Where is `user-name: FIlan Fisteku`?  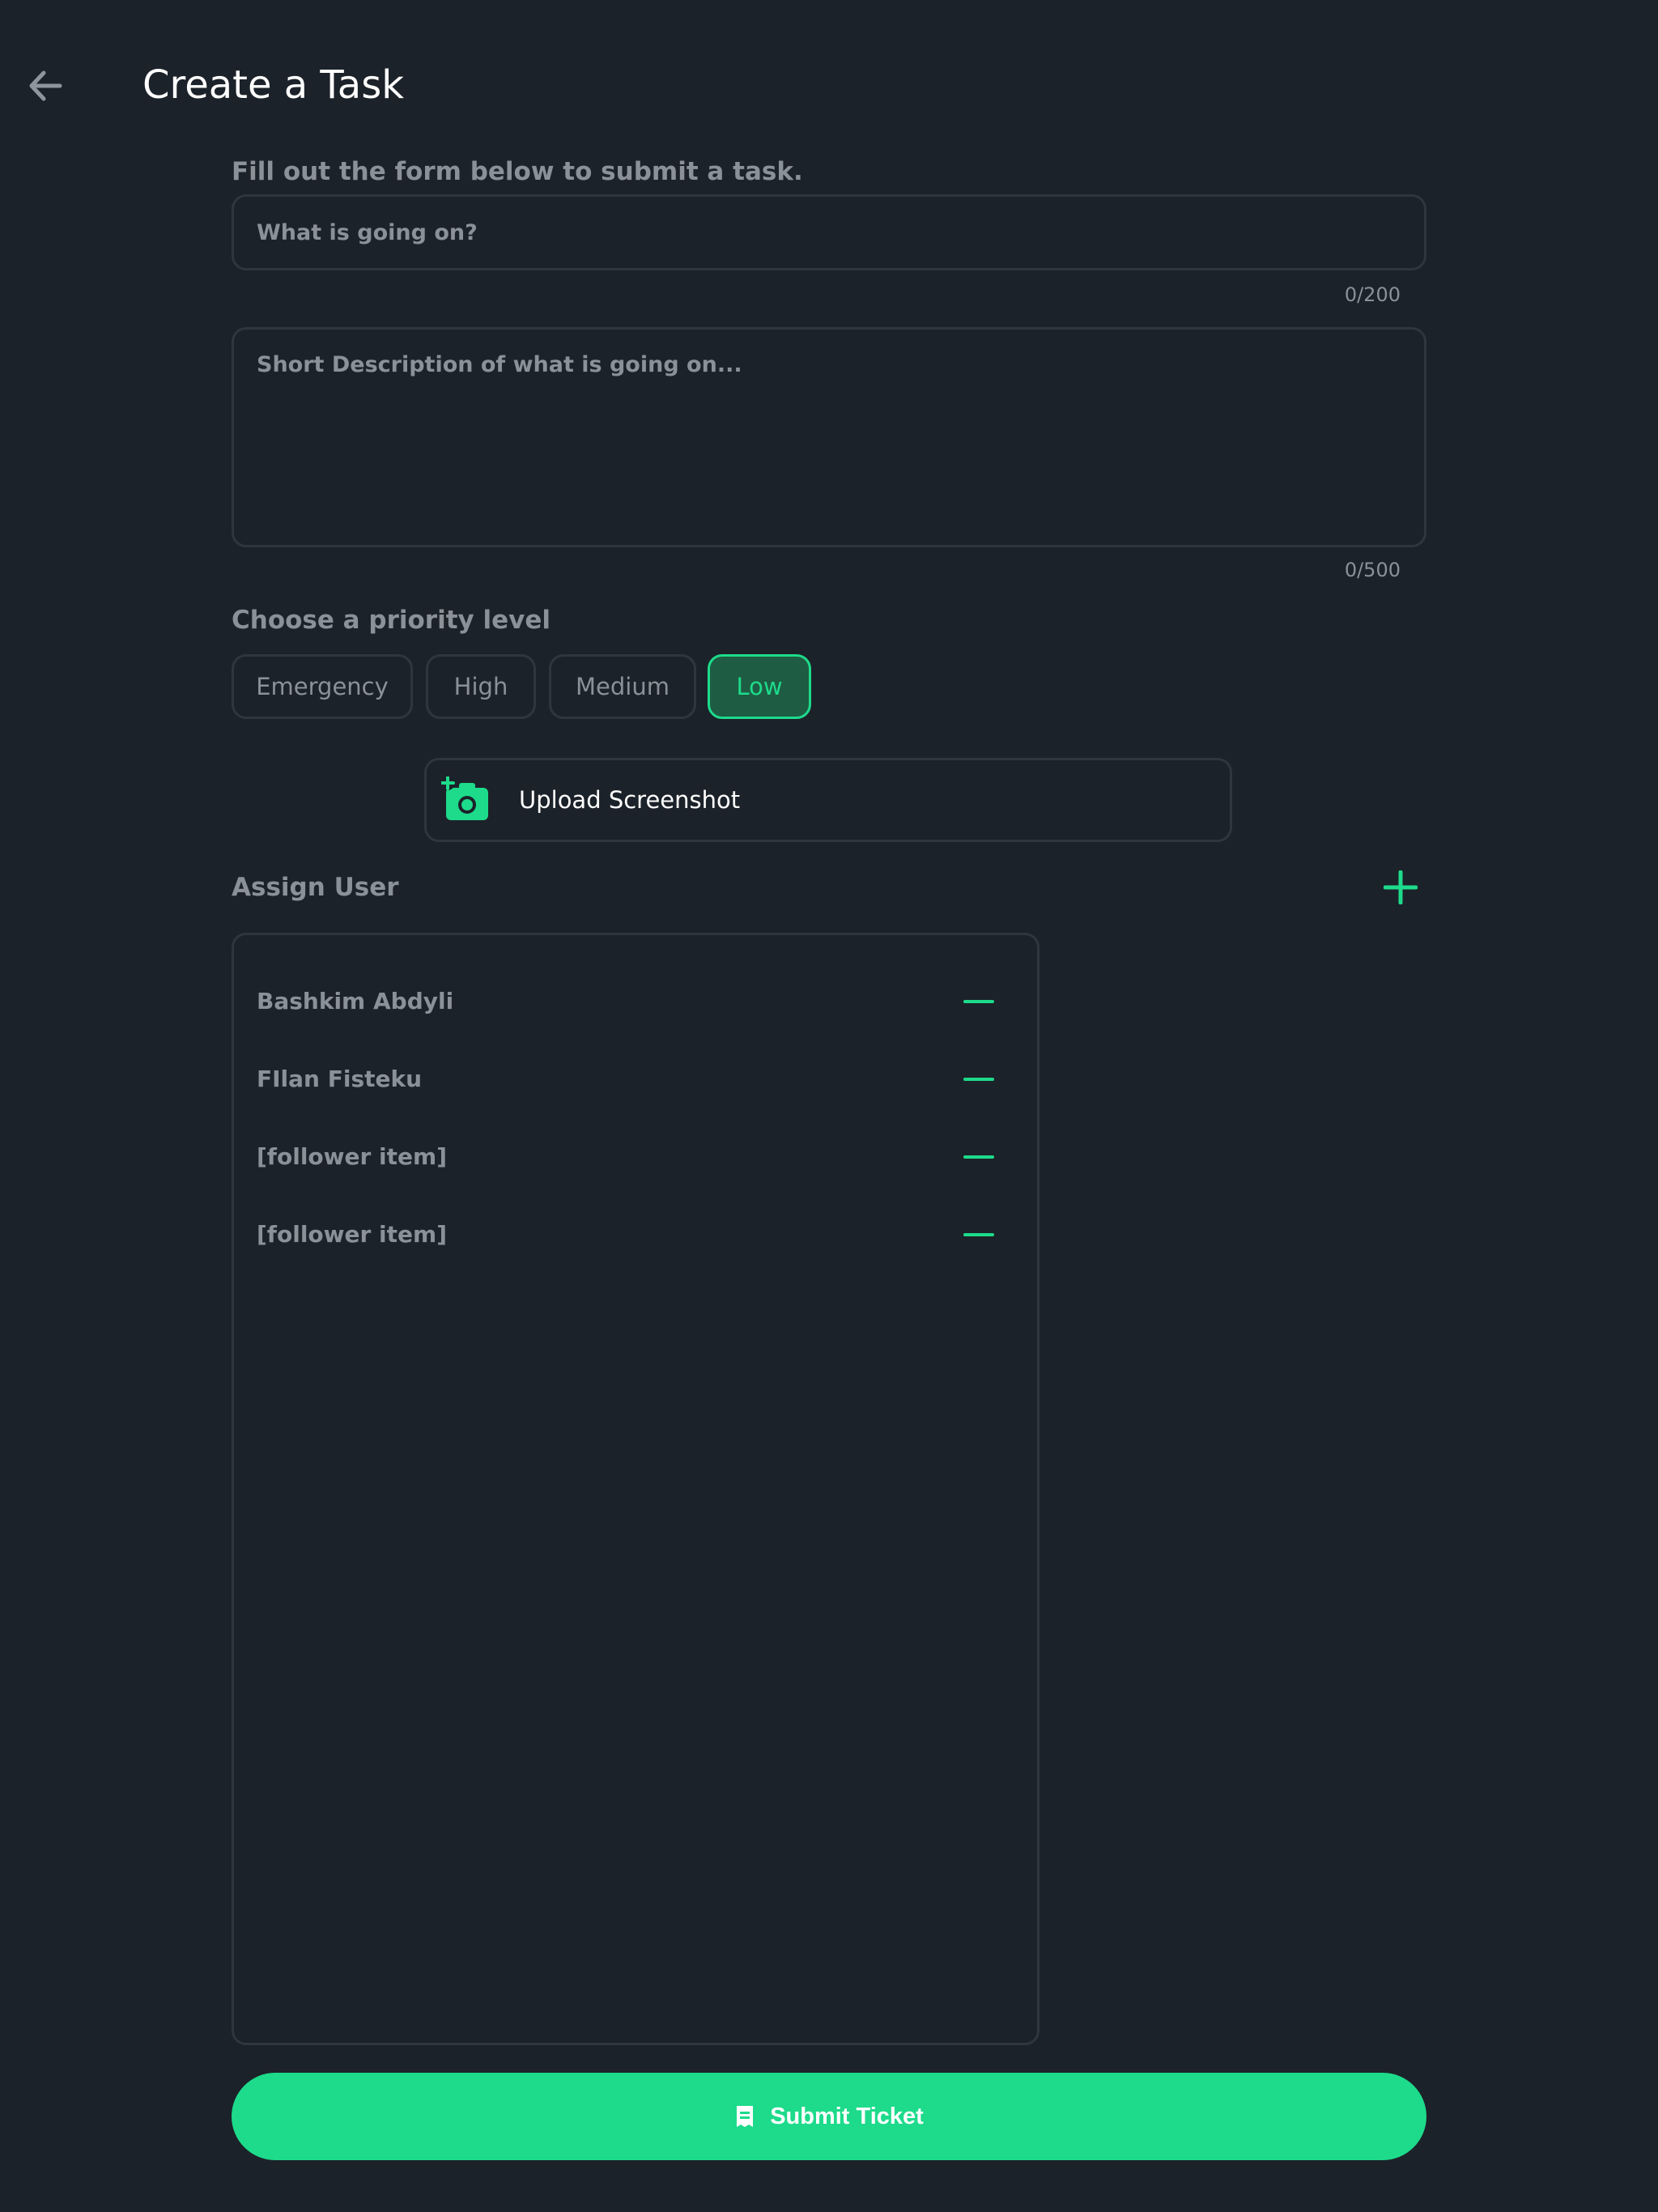
user-name: FIlan Fisteku is located at coordinates (340, 1079).